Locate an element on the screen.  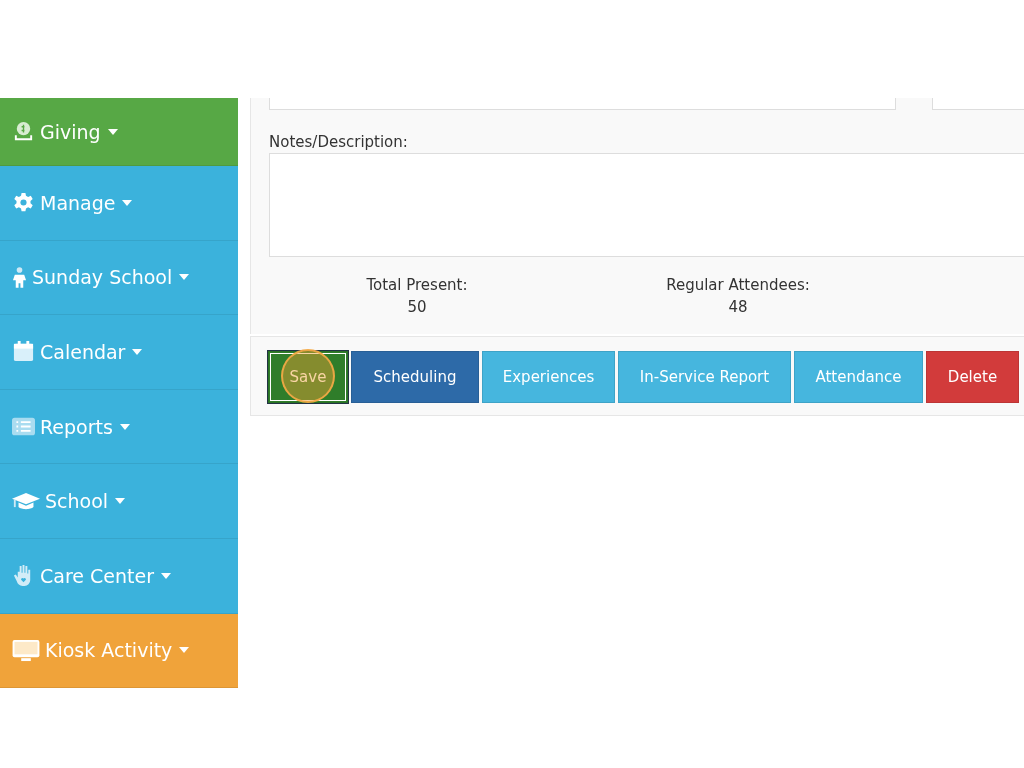
sidebar-item: Reports is located at coordinates (119, 427).